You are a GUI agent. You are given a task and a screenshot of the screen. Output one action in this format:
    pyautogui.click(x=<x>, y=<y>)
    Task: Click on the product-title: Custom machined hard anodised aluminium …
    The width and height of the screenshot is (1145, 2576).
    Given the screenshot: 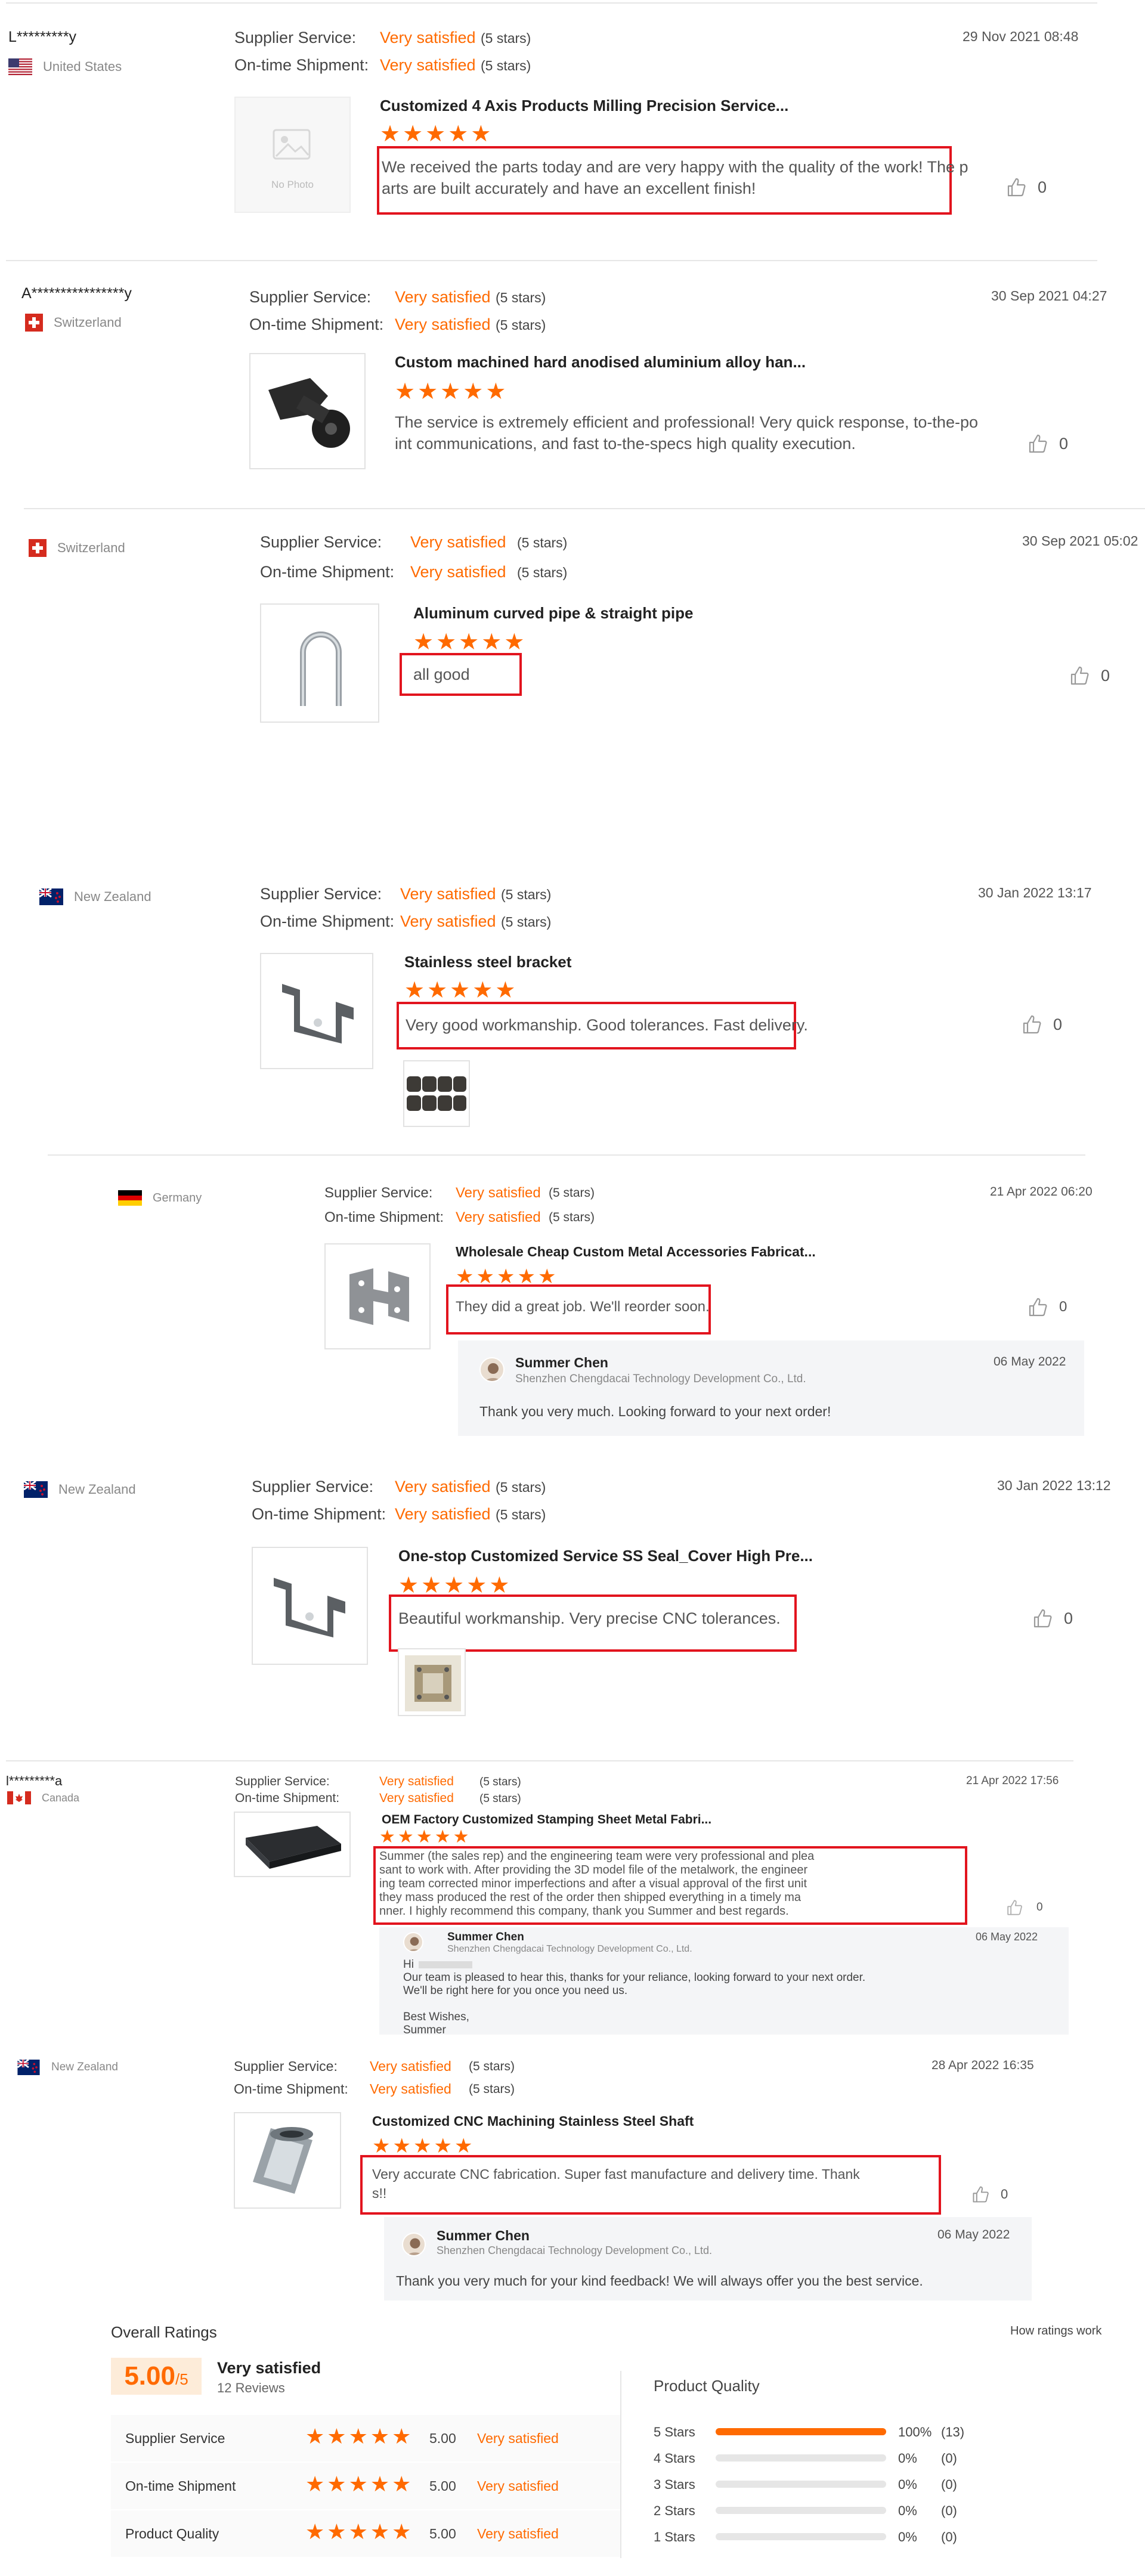 What is the action you would take?
    pyautogui.click(x=600, y=362)
    